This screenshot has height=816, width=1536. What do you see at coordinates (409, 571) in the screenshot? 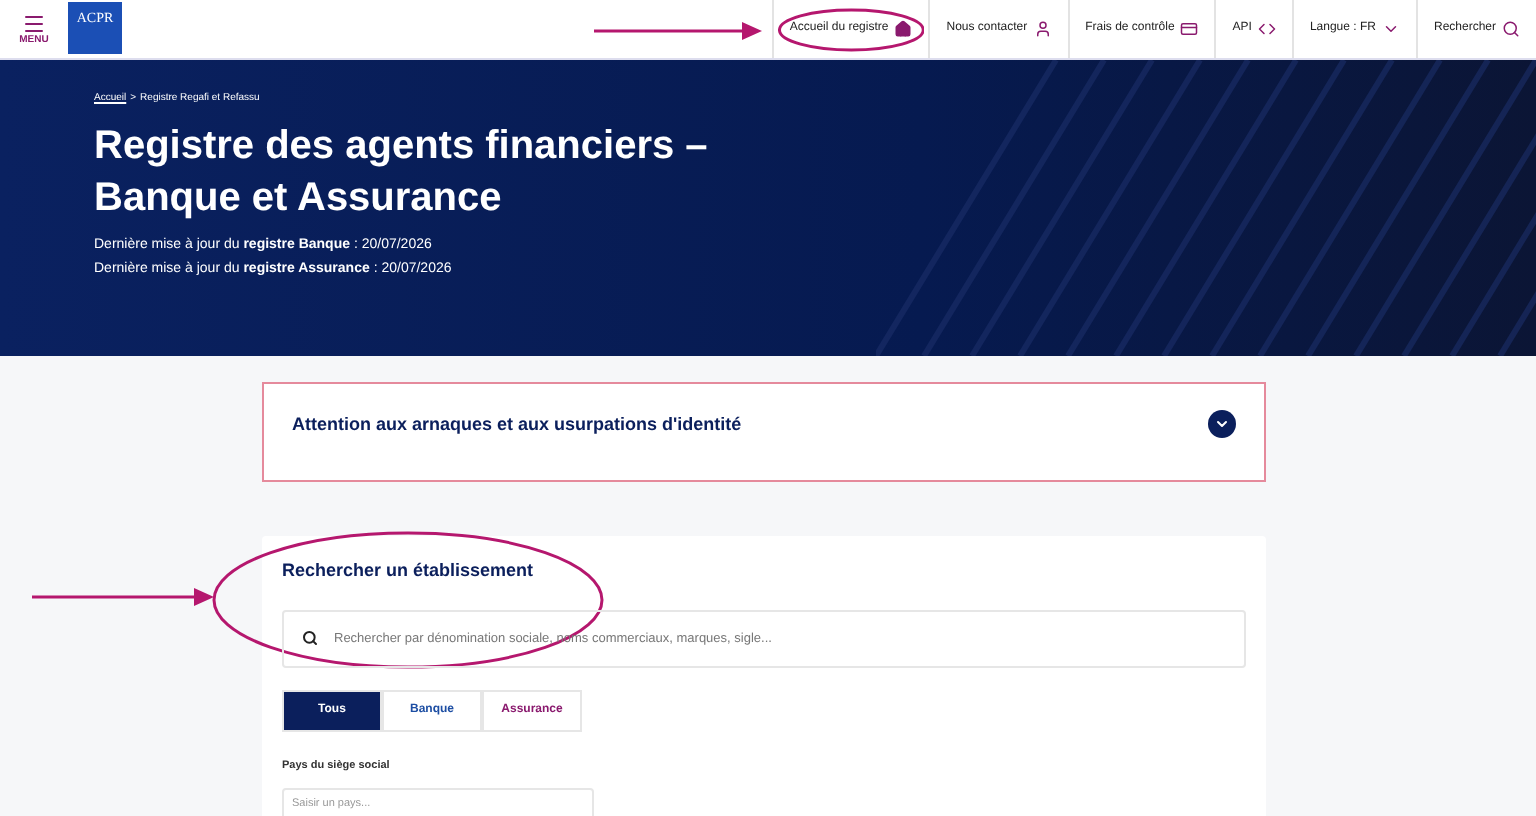
I see `search-title: Rechercher un établissement` at bounding box center [409, 571].